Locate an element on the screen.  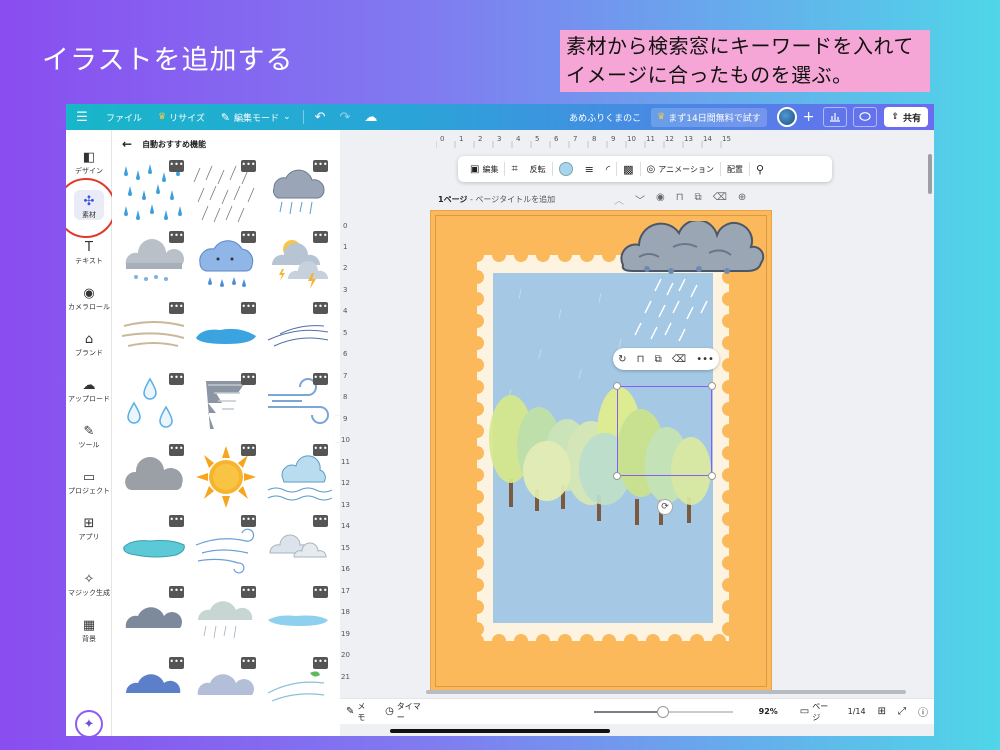
element-puddle: ••• is located at coordinates (226, 335).